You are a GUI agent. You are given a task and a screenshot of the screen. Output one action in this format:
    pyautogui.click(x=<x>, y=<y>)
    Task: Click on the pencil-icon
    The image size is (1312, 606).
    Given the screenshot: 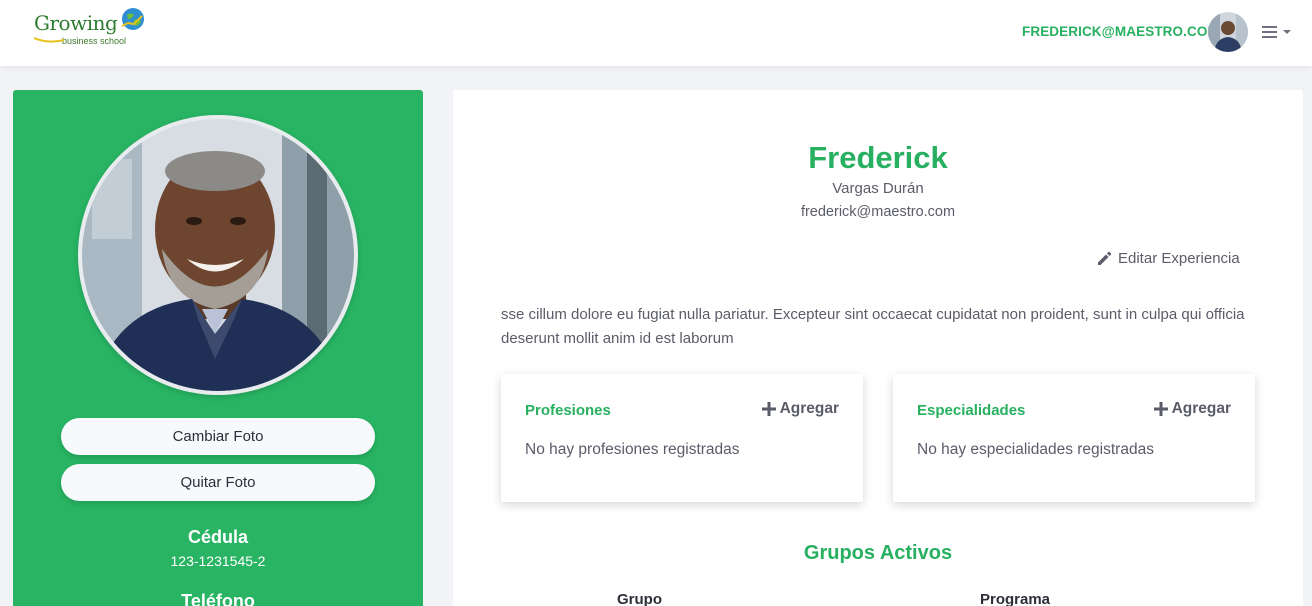 What is the action you would take?
    pyautogui.click(x=1105, y=258)
    